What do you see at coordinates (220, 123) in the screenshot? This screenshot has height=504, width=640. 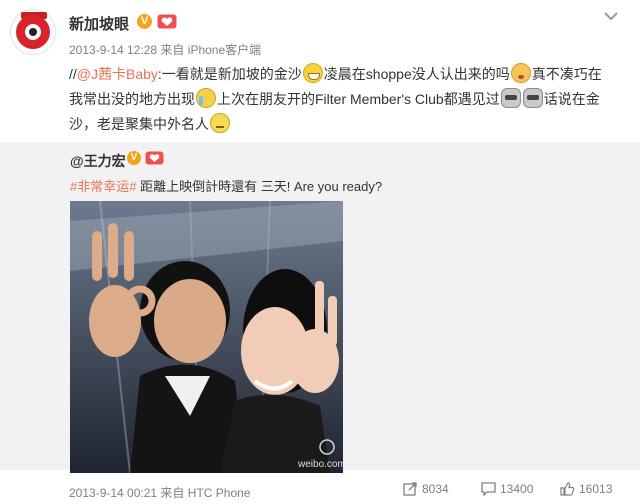 I see `thinking-emoticon-icon` at bounding box center [220, 123].